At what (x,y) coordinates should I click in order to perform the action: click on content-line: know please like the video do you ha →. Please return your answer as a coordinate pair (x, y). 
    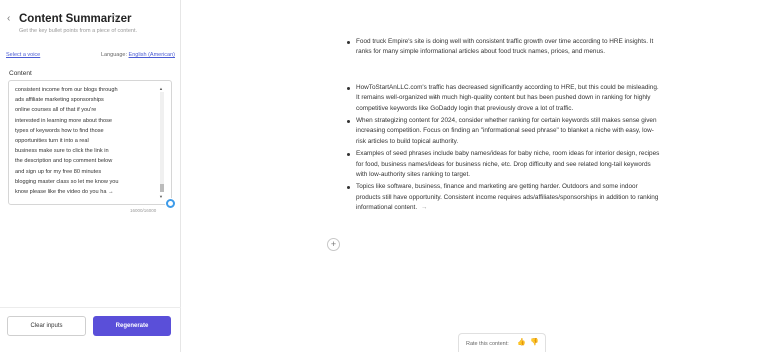
    Looking at the image, I should click on (64, 192).